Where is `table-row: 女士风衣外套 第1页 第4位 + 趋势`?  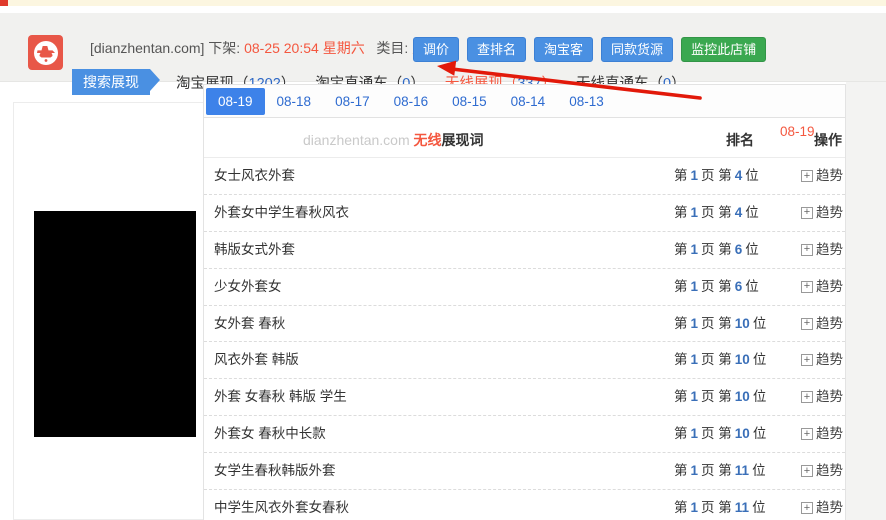
table-row: 女士风衣外套 第1页 第4位 + 趋势 is located at coordinates (524, 176).